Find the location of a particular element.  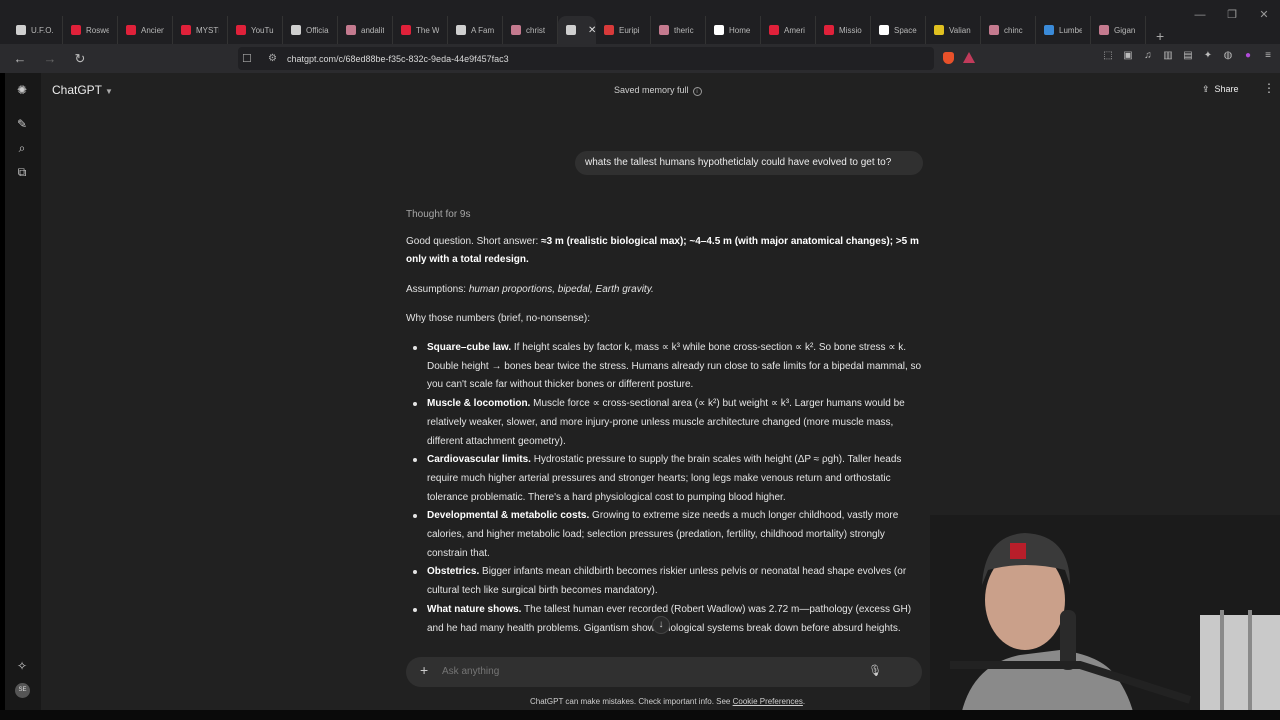

media-icon: ♫ is located at coordinates (1148, 56).